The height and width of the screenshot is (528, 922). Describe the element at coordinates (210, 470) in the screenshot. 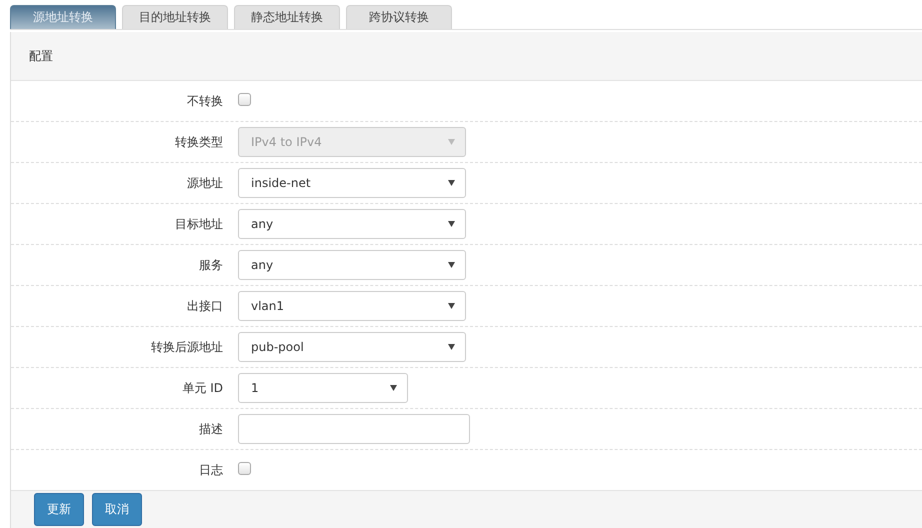

I see `field-label: 日志` at that location.